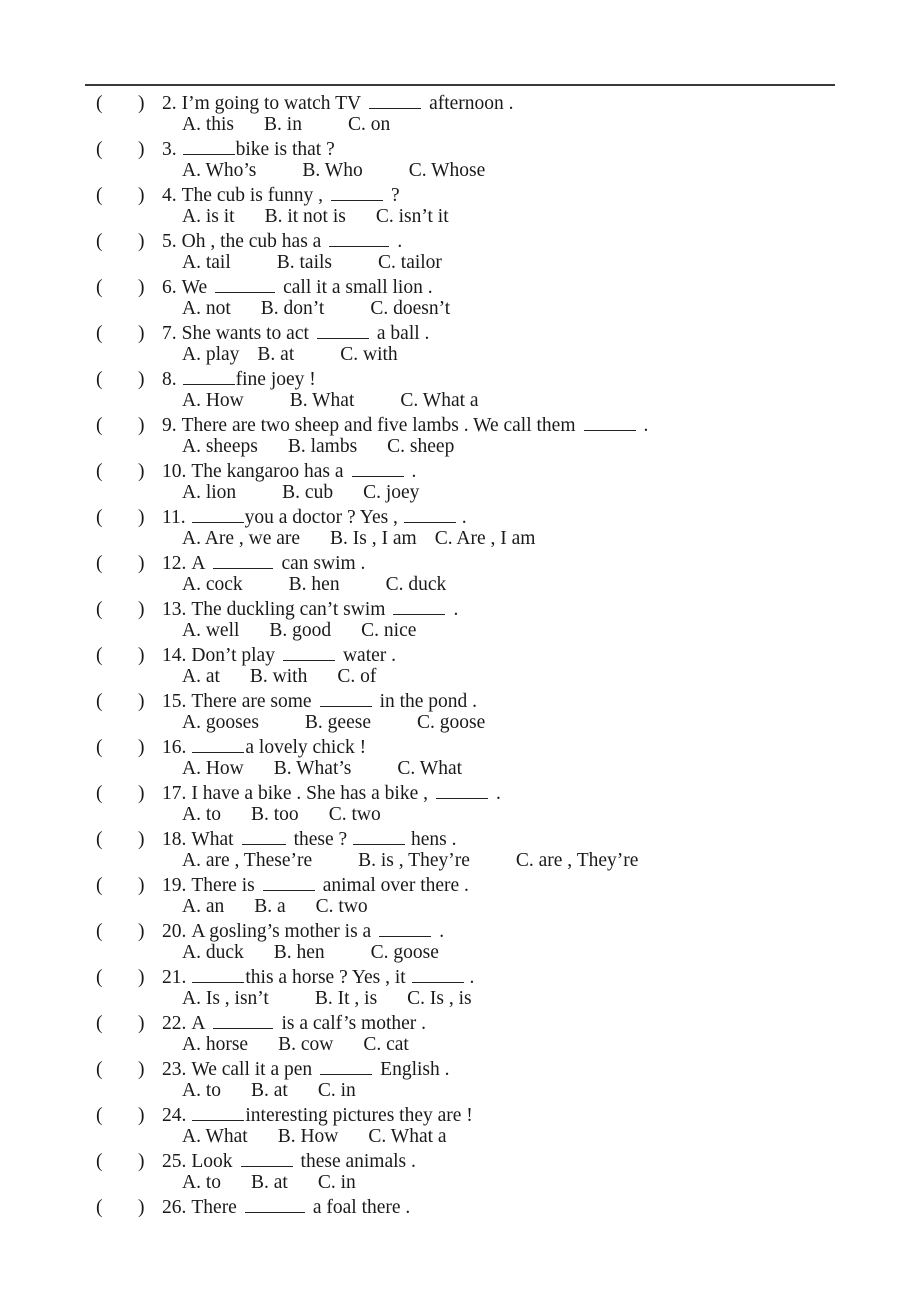 The width and height of the screenshot is (920, 1302). What do you see at coordinates (208, 216) in the screenshot?
I see `option-choice: A. is it` at bounding box center [208, 216].